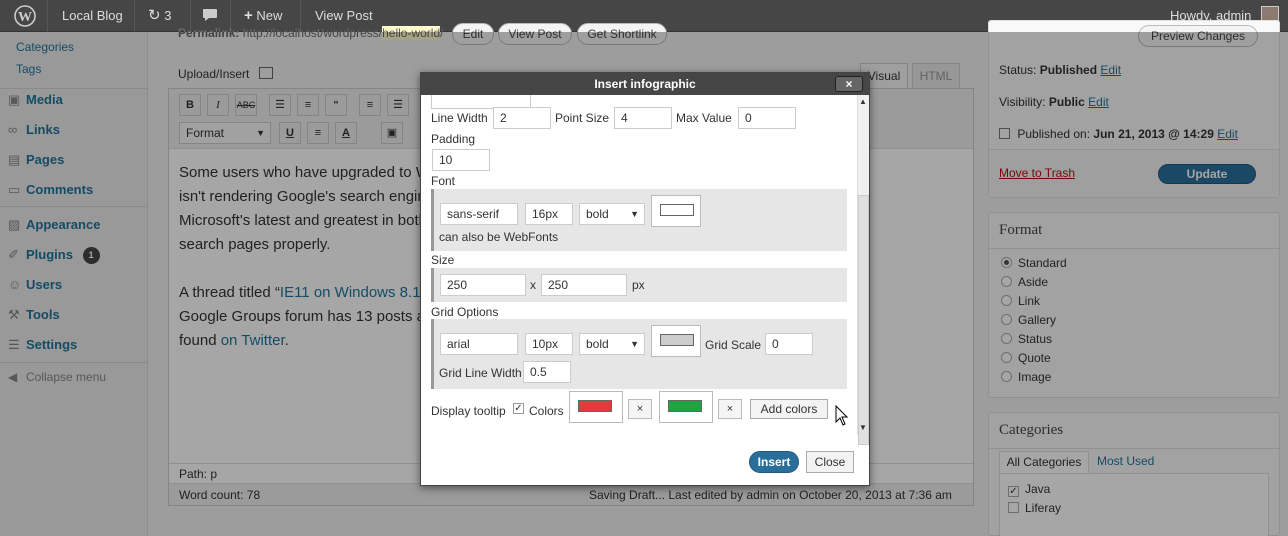  What do you see at coordinates (522, 118) in the screenshot?
I see `line-width-input: 2` at bounding box center [522, 118].